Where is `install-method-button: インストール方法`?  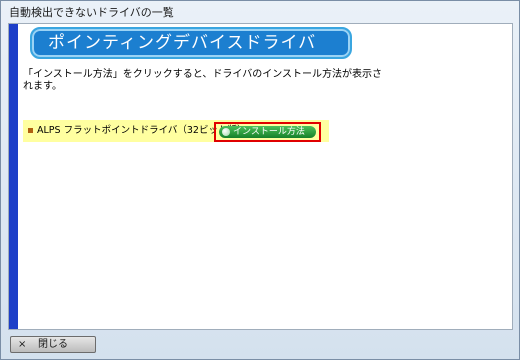 install-method-button: インストール方法 is located at coordinates (267, 132).